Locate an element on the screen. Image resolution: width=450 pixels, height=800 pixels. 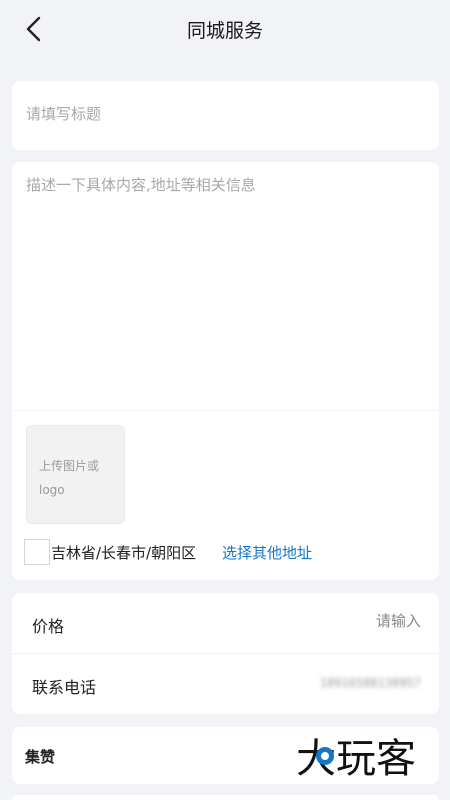
title-card is located at coordinates (225, 115).